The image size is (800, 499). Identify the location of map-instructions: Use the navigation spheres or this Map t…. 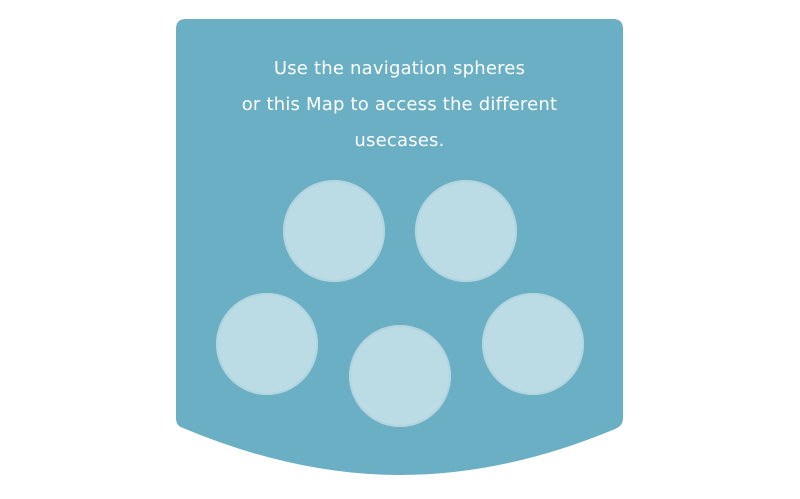
(399, 105).